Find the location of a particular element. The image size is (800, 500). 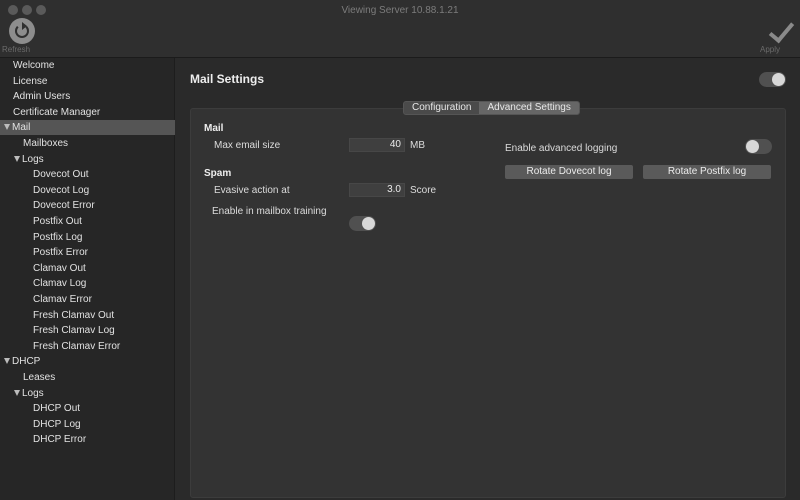

sidebar-item-label: Fresh Clamav Error is located at coordinates (77, 346).